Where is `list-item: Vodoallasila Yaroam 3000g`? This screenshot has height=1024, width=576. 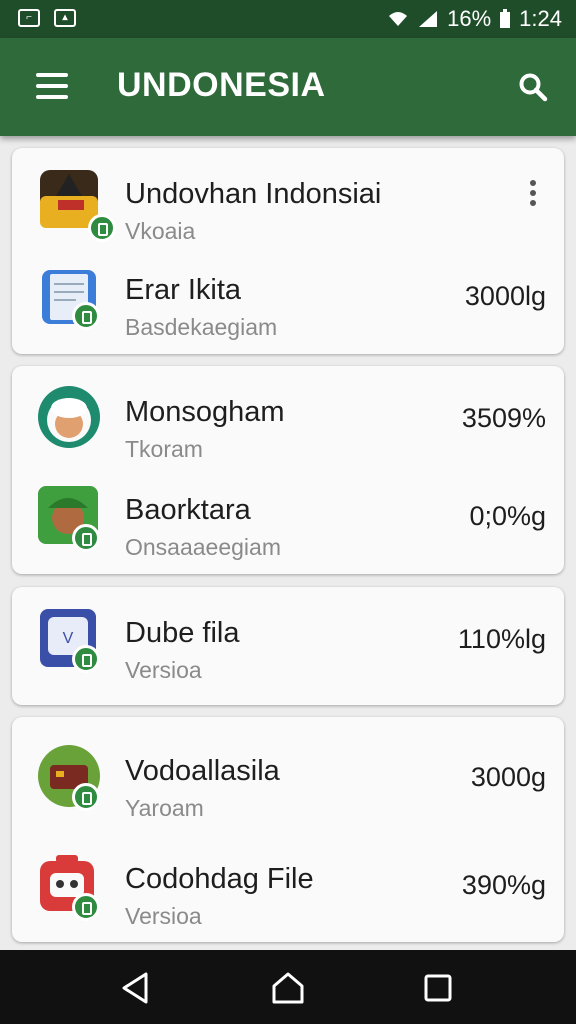 list-item: Vodoallasila Yaroam 3000g is located at coordinates (288, 781).